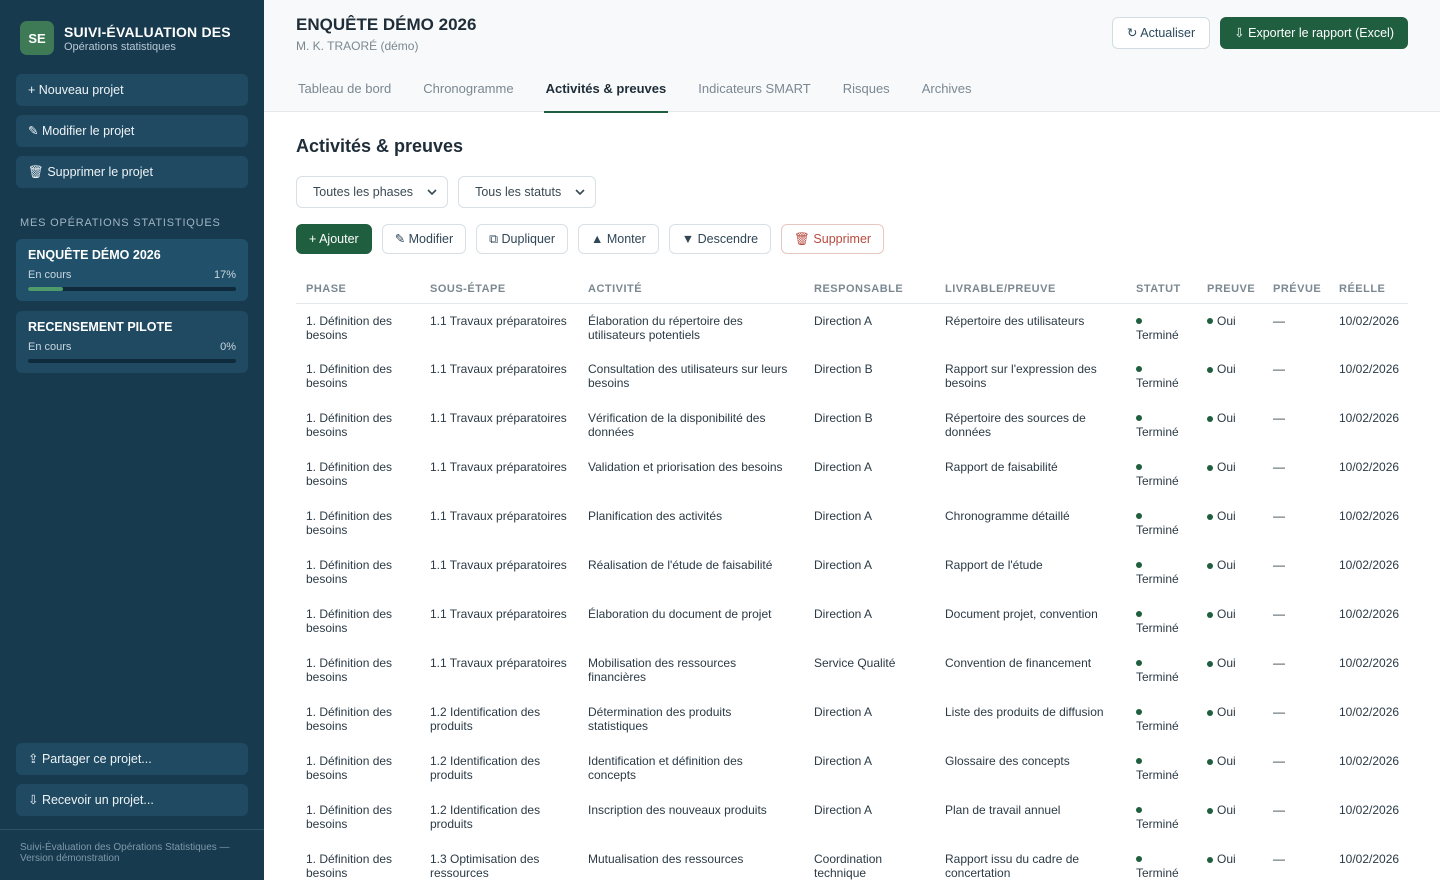 The height and width of the screenshot is (880, 1440). I want to click on cell-owner: Direction A, so click(843, 712).